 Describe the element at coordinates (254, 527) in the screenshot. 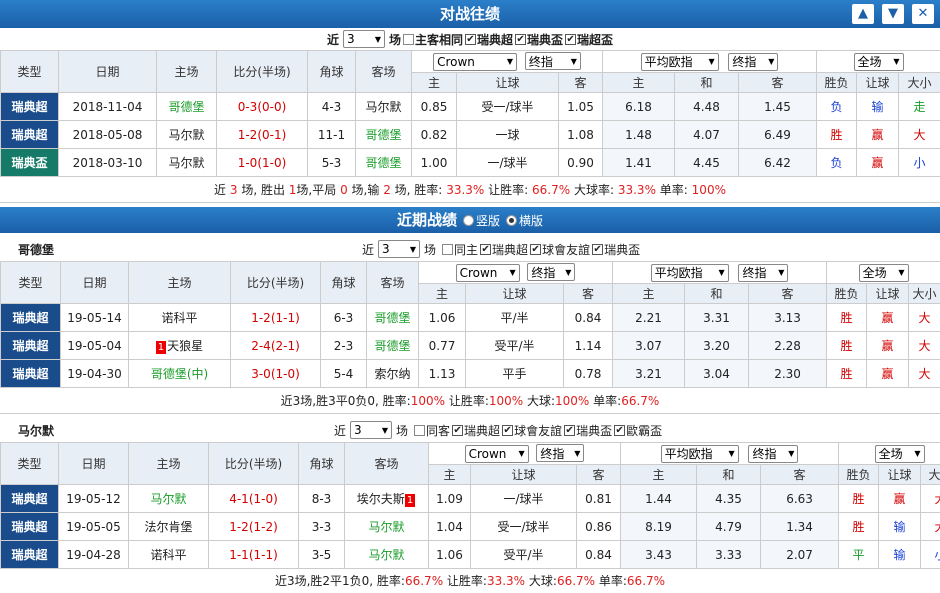

I see `match-score: 1-2(1-2)` at that location.